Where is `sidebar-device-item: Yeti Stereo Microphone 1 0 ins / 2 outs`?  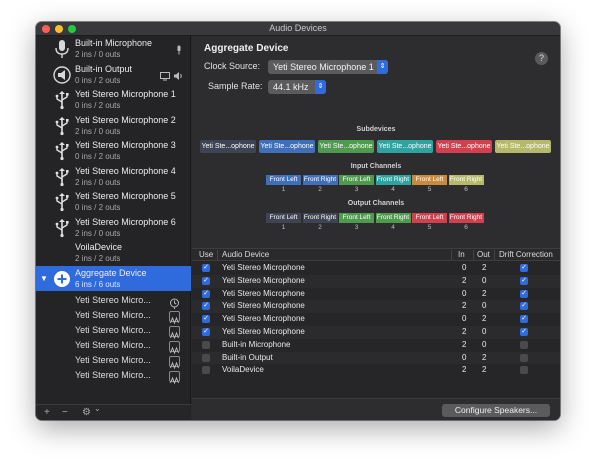 sidebar-device-item: Yeti Stereo Microphone 1 0 ins / 2 outs is located at coordinates (113, 100).